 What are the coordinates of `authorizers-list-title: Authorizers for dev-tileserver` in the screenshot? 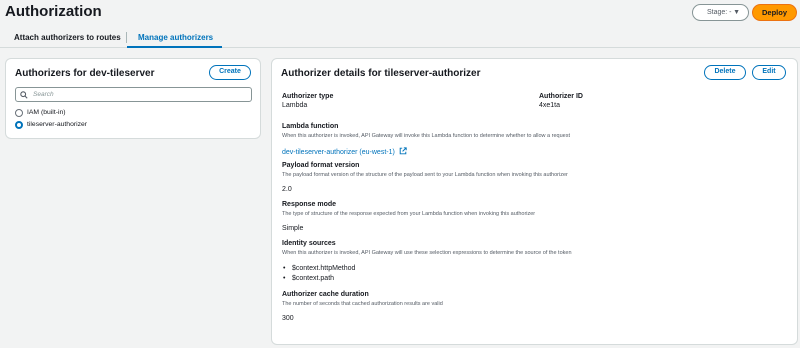 It's located at (85, 73).